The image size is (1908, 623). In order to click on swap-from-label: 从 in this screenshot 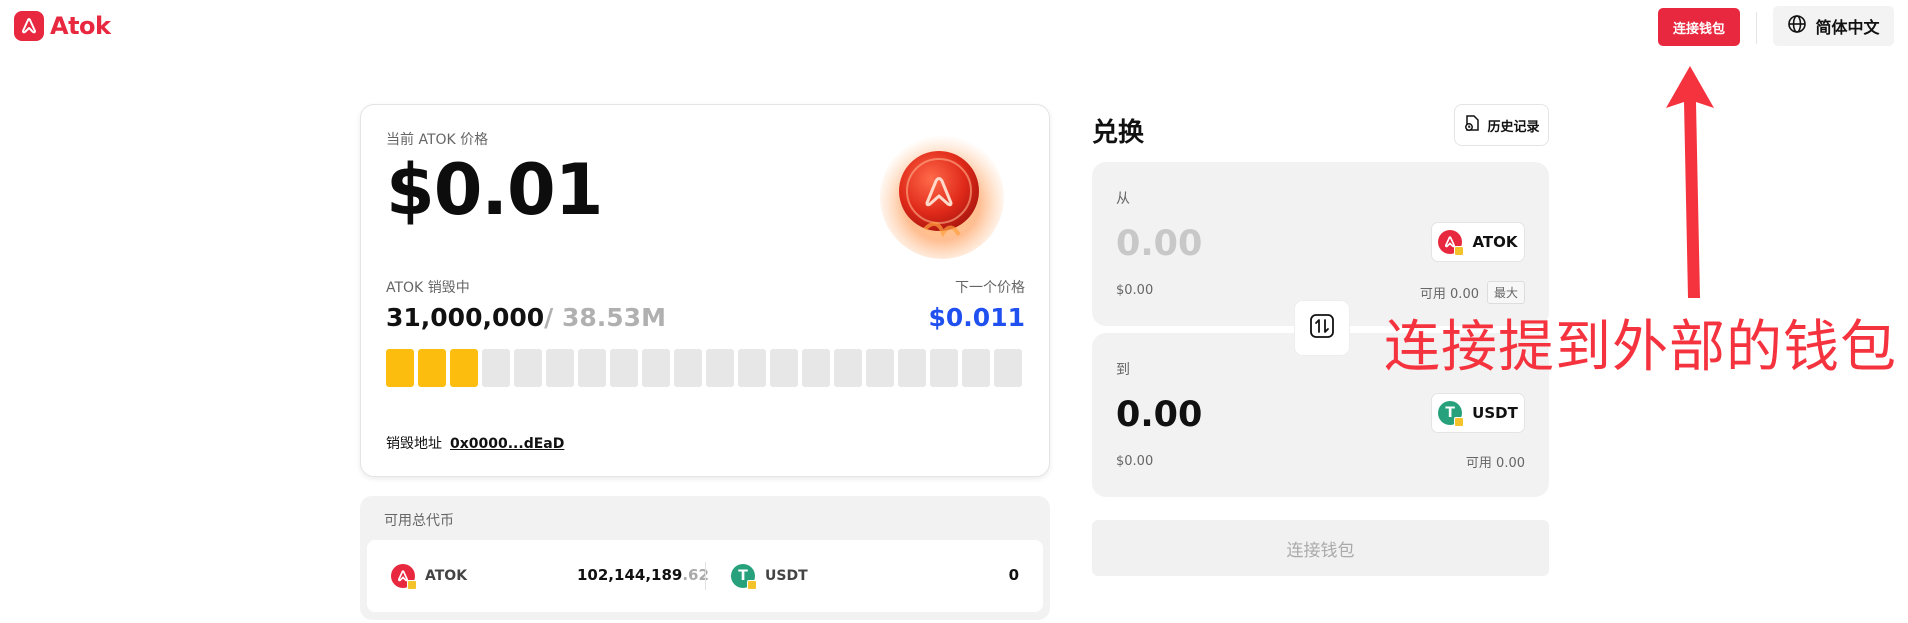, I will do `click(1123, 199)`.